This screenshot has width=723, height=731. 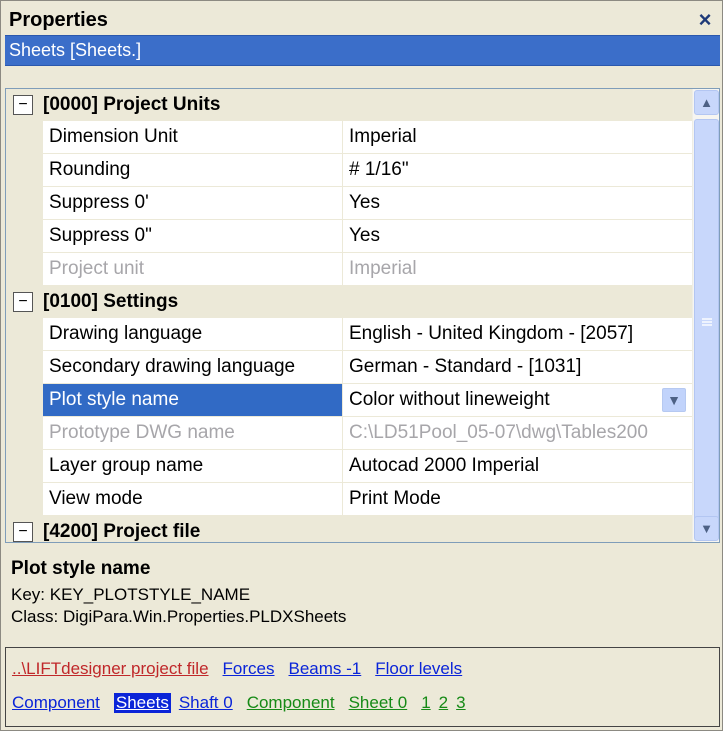 I want to click on category-header: − [4200] Project file, so click(x=350, y=529).